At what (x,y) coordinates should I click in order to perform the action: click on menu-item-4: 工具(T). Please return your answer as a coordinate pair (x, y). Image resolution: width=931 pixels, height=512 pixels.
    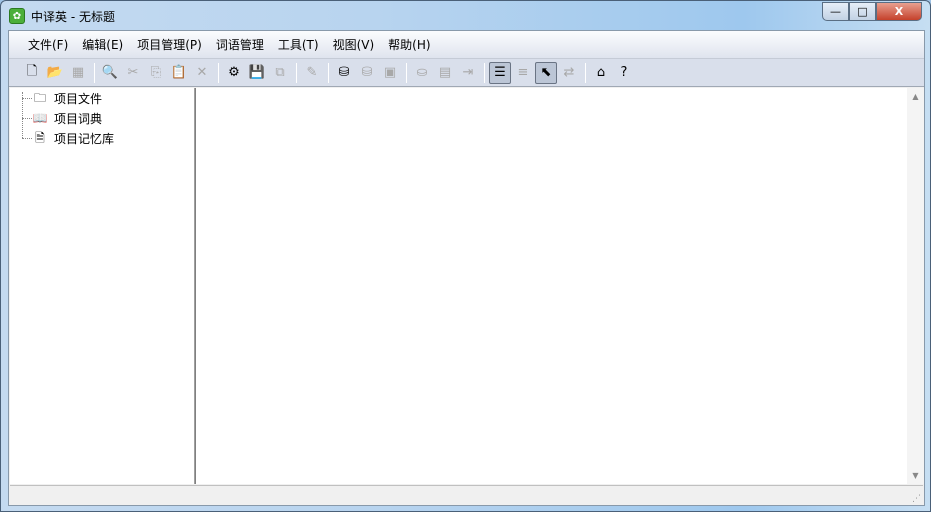
    Looking at the image, I should click on (298, 44).